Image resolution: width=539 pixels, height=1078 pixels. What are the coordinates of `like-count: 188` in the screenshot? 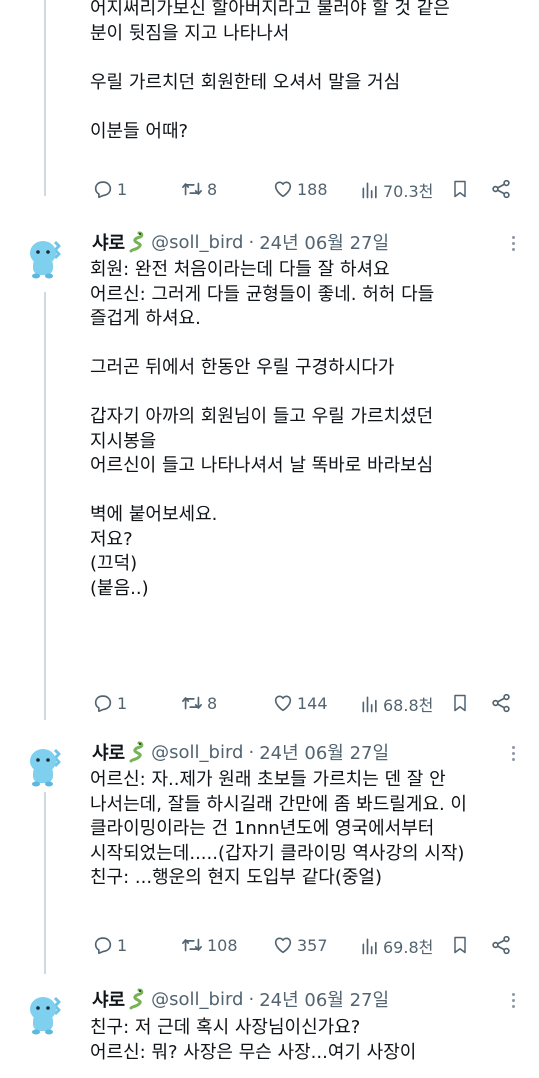 It's located at (312, 189).